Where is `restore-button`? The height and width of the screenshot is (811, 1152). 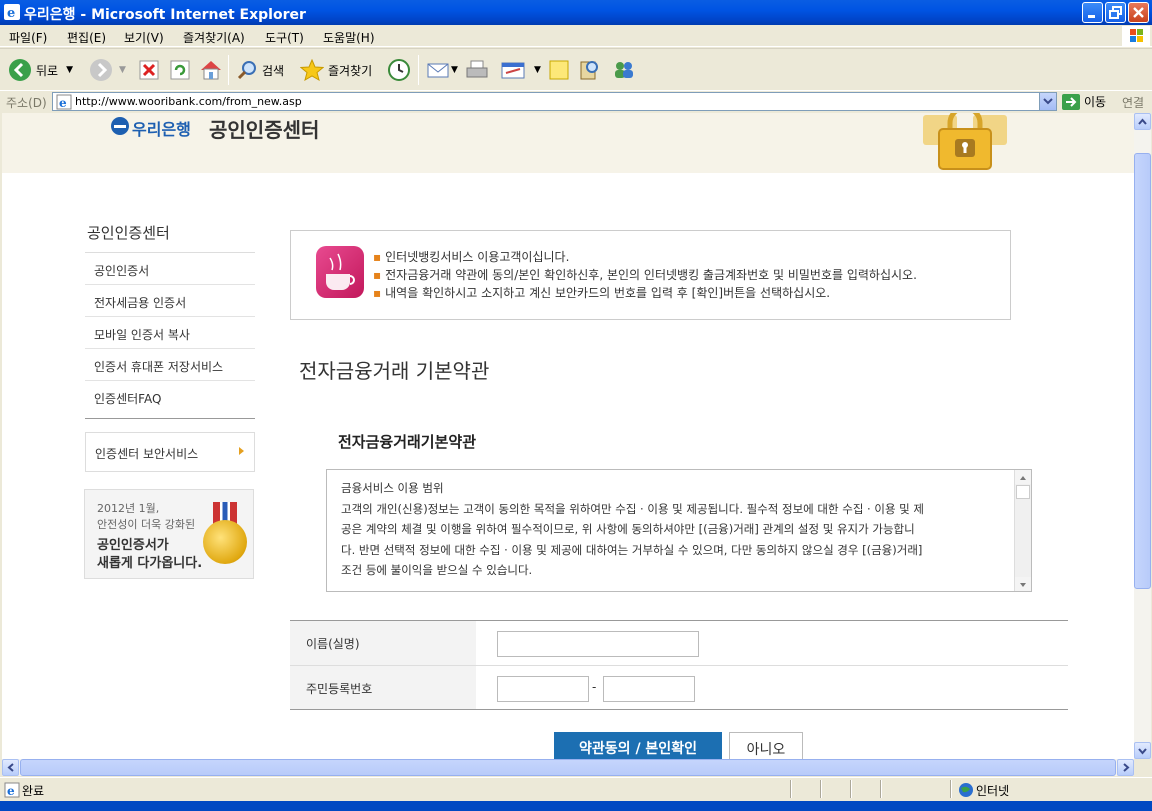
restore-button is located at coordinates (1115, 12).